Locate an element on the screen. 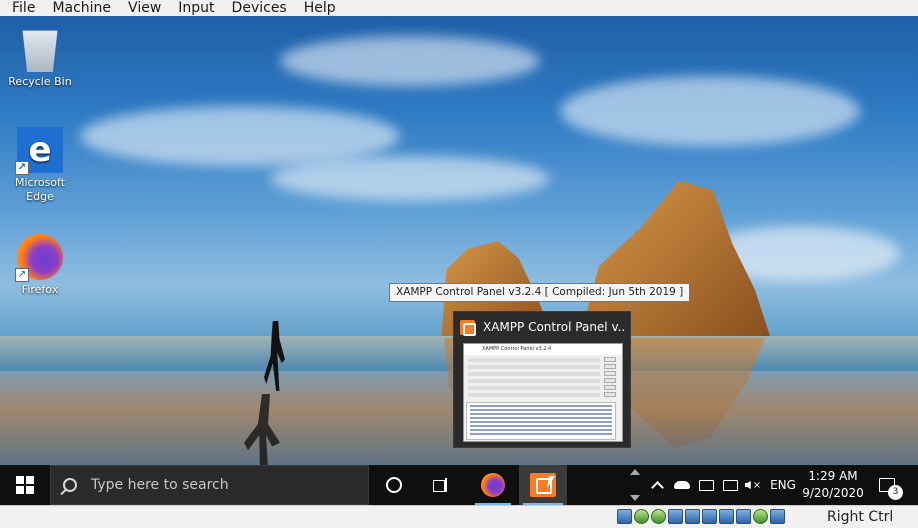 Image resolution: width=918 pixels, height=528 pixels. cortana-button is located at coordinates (394, 485).